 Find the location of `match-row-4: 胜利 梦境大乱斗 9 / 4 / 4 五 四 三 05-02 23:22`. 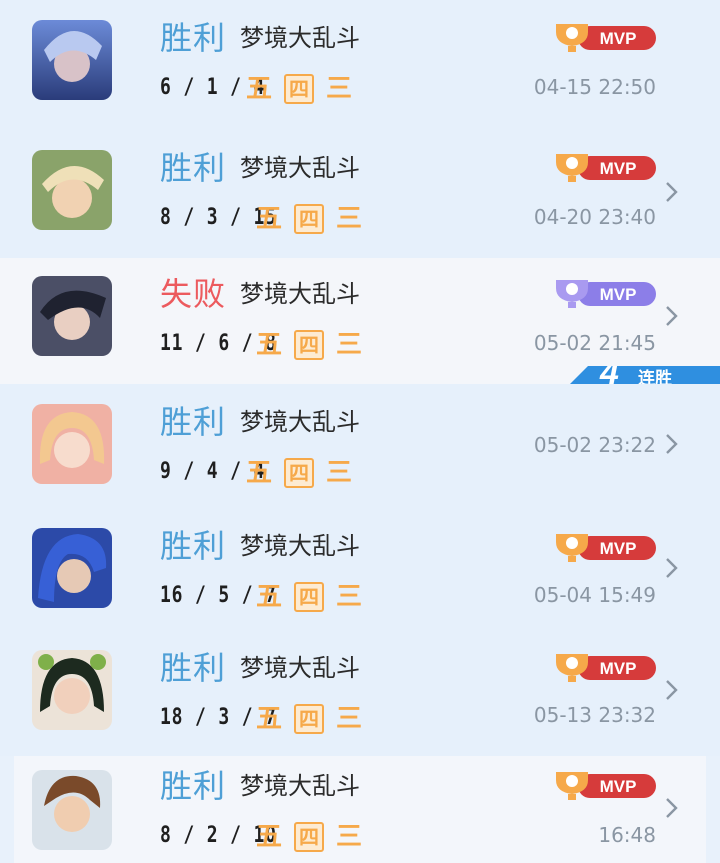

match-row-4: 胜利 梦境大乱斗 9 / 4 / 4 五 四 三 05-02 23:22 is located at coordinates (360, 447).